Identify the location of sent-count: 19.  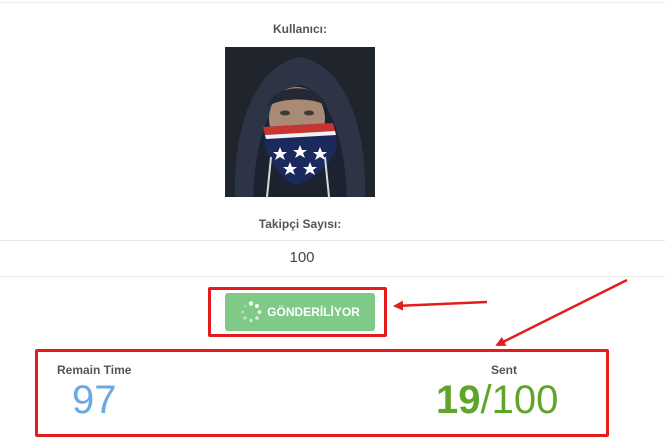
(458, 400).